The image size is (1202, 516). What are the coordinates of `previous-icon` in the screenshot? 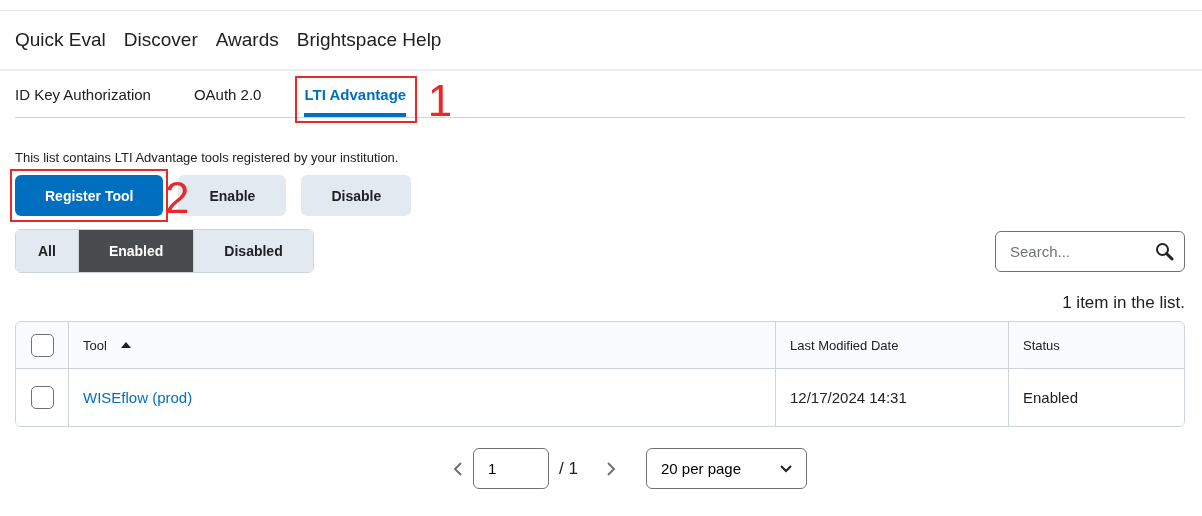 It's located at (458, 468).